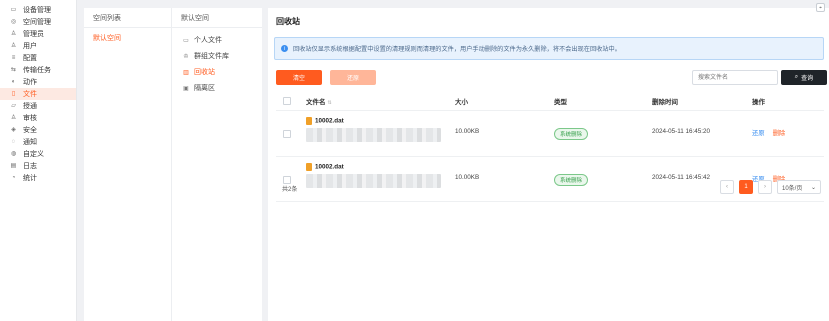 The height and width of the screenshot is (321, 829). I want to click on custom-icon: ◍, so click(13, 154).